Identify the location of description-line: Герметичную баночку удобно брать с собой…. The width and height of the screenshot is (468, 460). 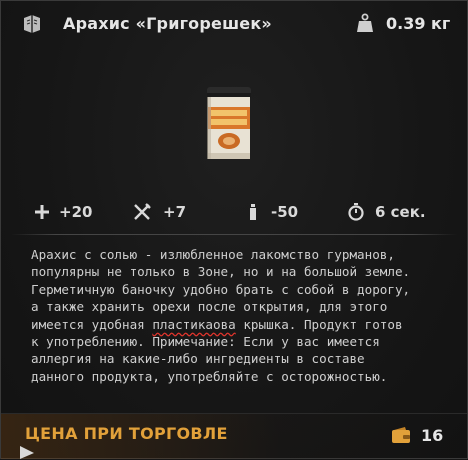
(221, 289).